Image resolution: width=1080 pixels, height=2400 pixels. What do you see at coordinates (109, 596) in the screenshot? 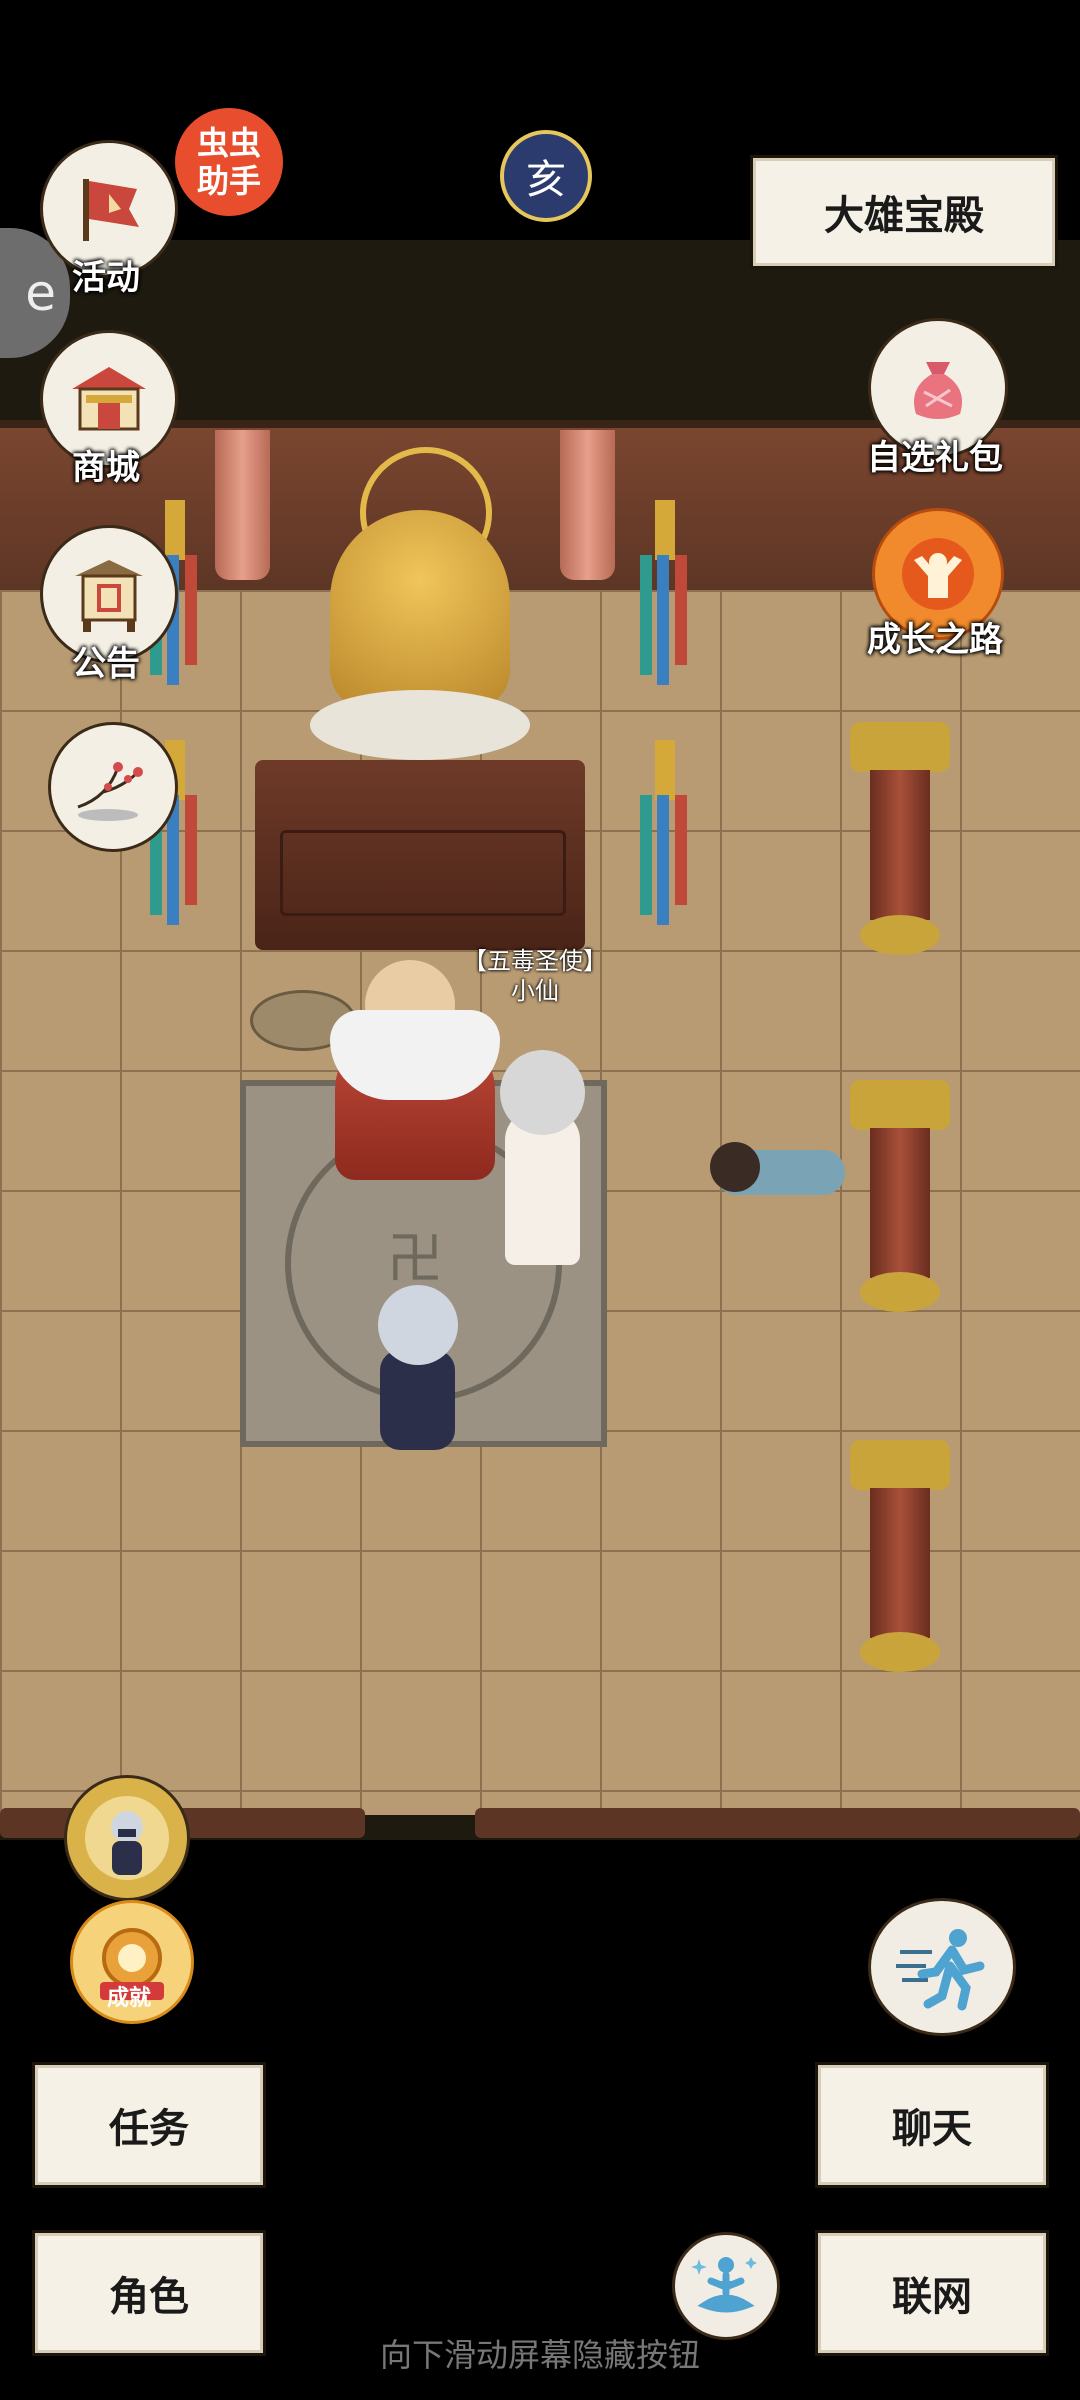
I see `notice-board-icon` at bounding box center [109, 596].